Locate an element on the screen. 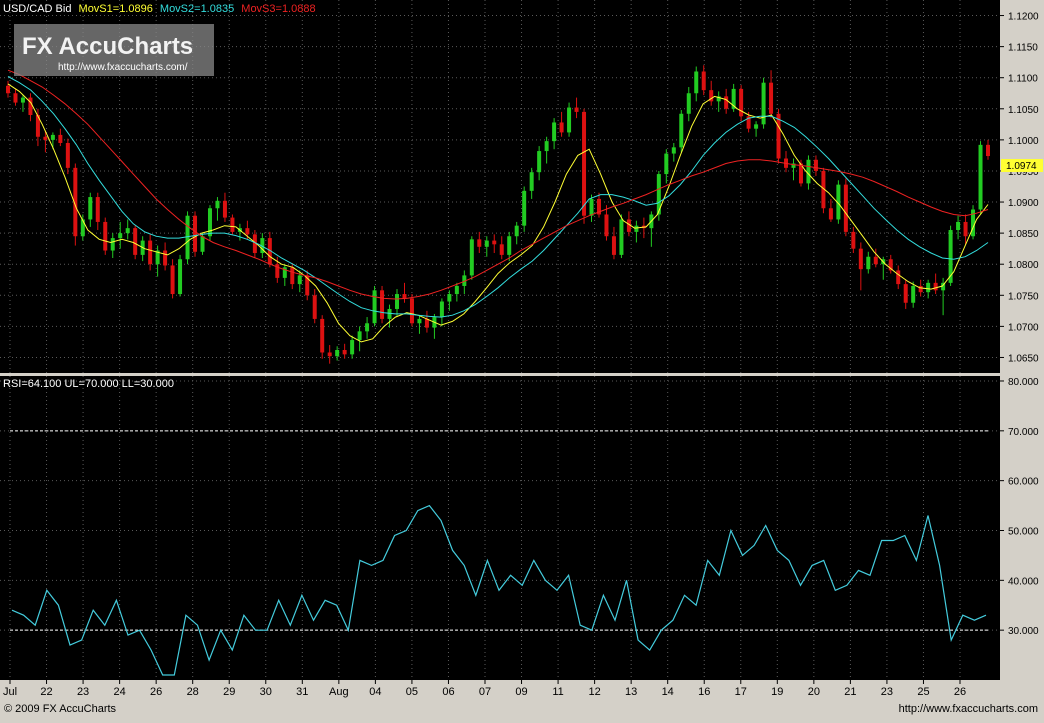 The height and width of the screenshot is (723, 1044). x-tick-label: 09 is located at coordinates (521, 692).